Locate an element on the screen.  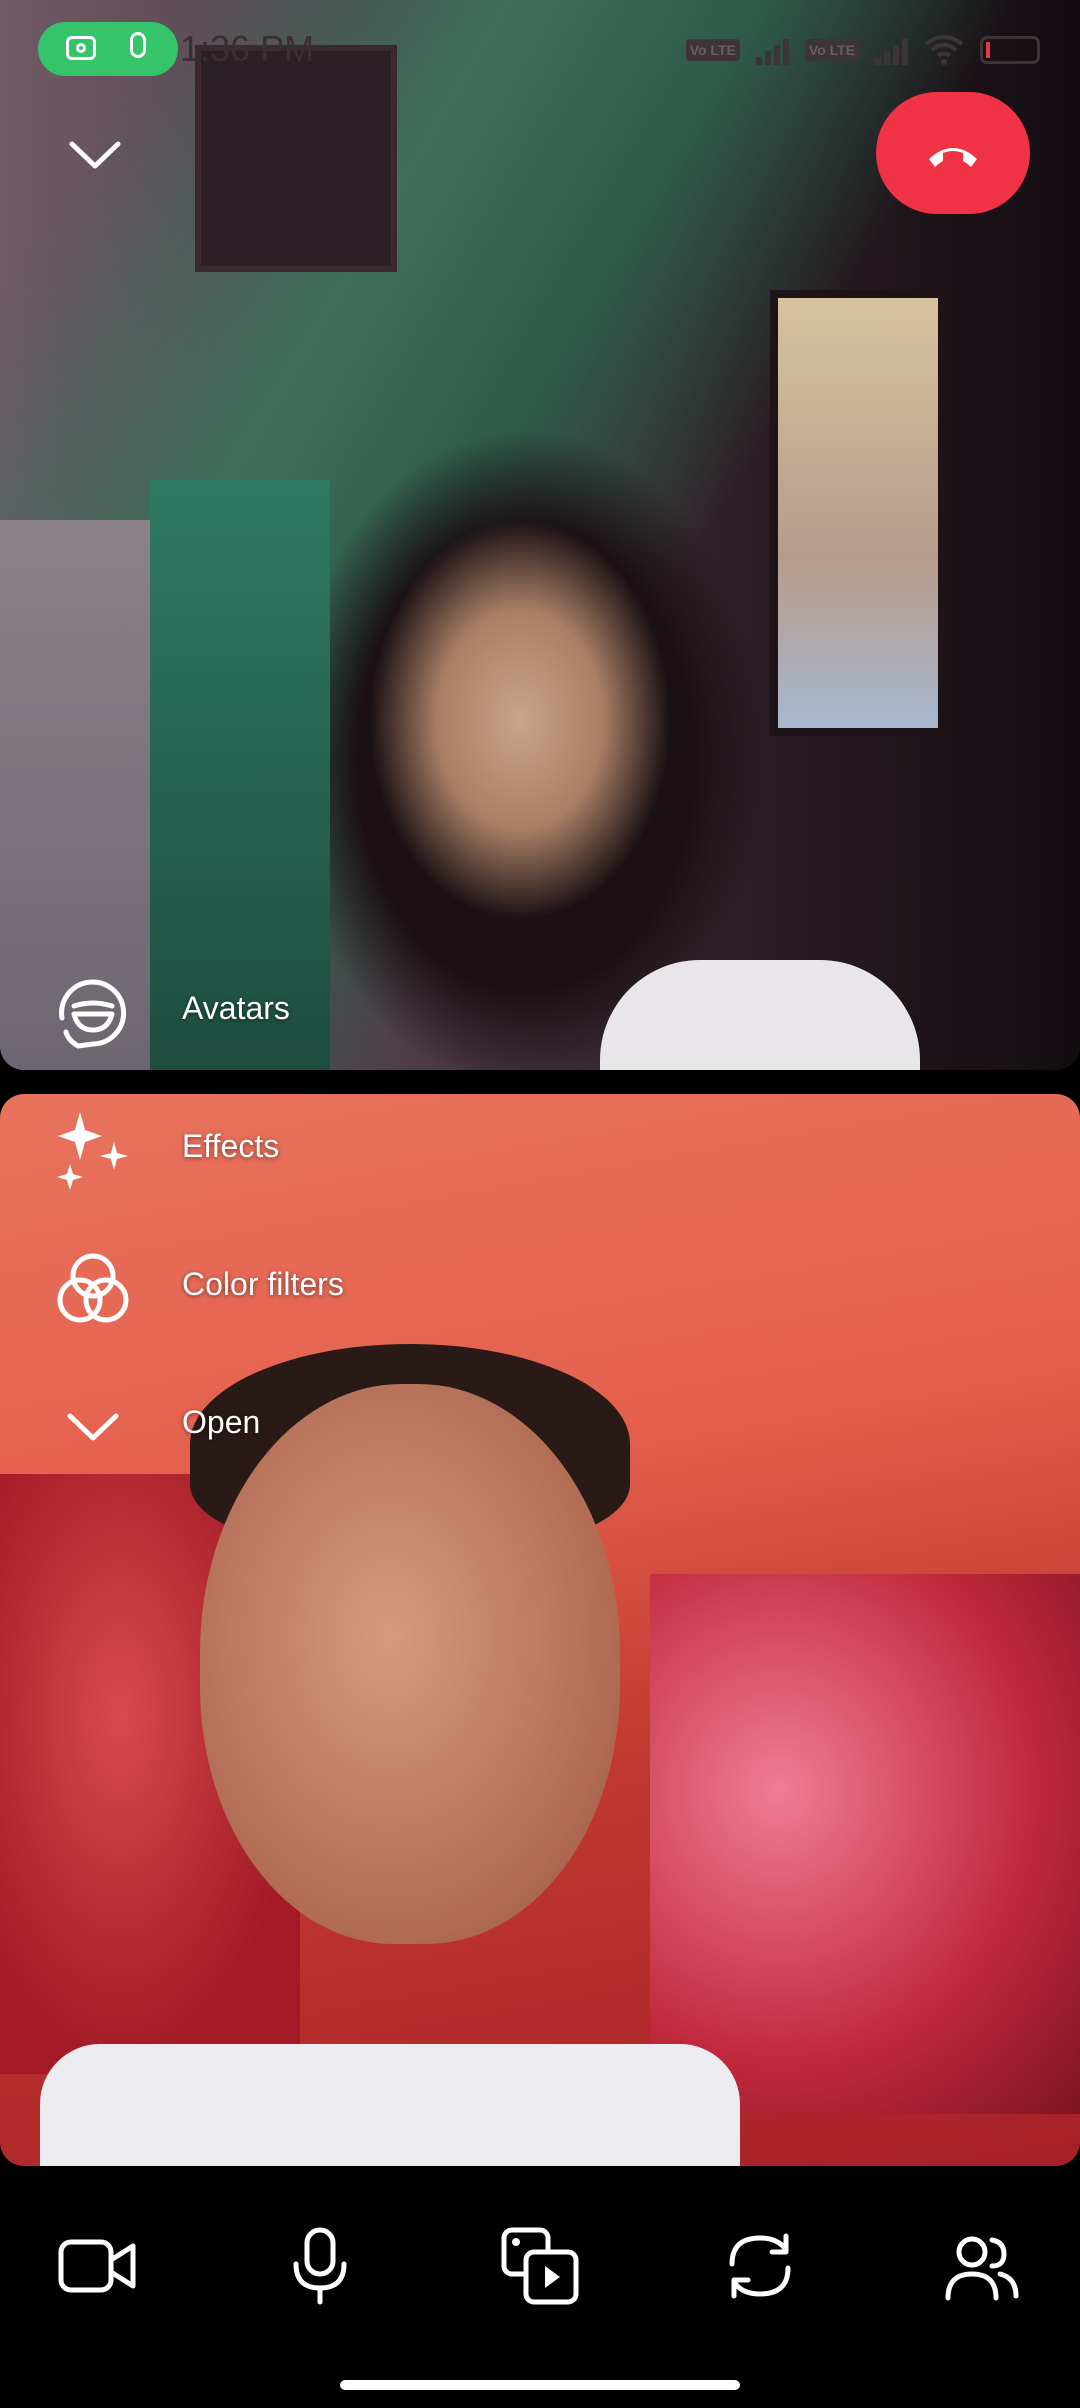
menu-item-open: Open is located at coordinates (300, 1419).